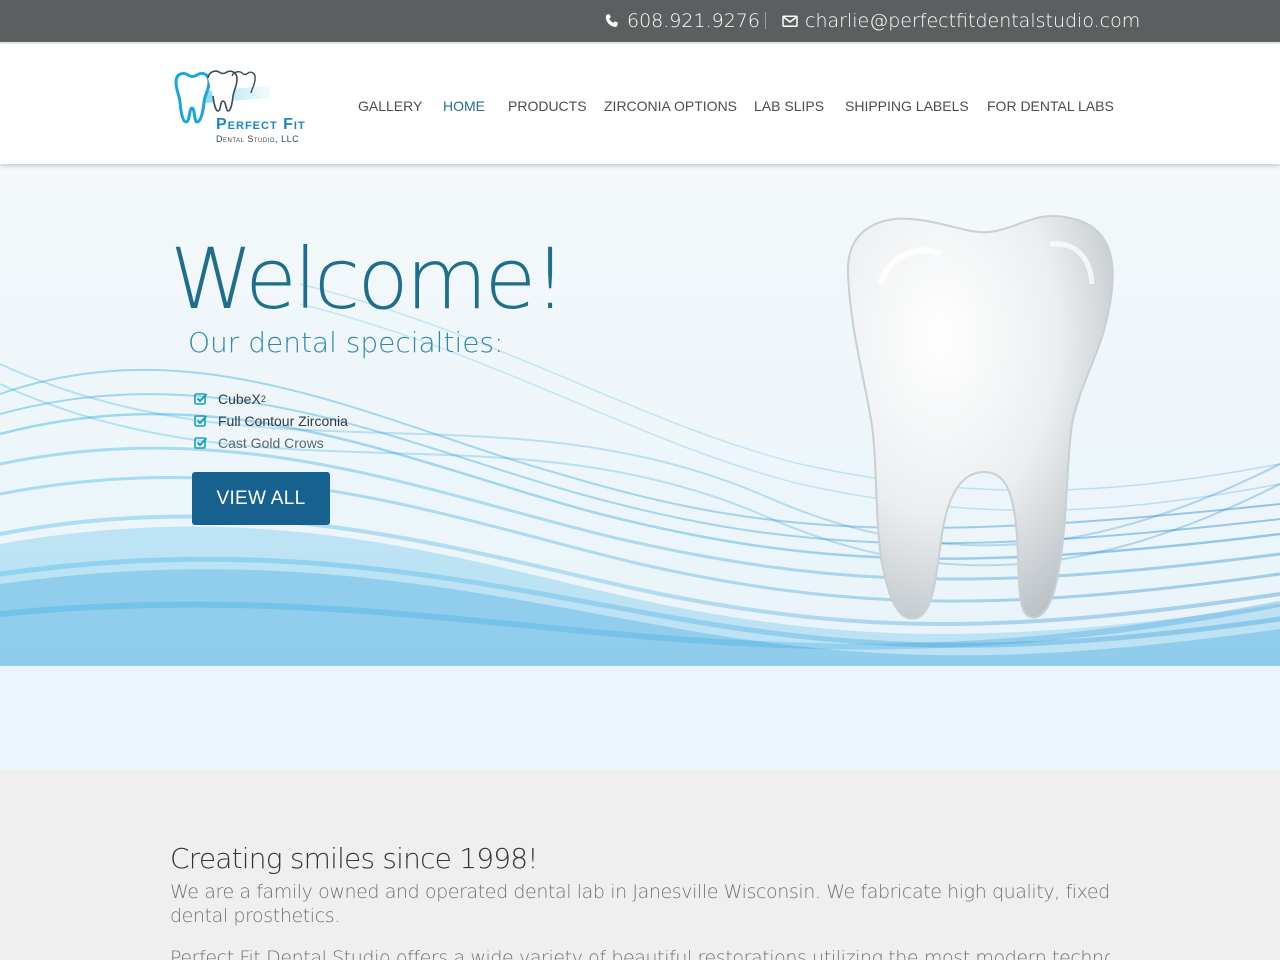 Image resolution: width=1280 pixels, height=960 pixels. I want to click on email-link: charlie@perfectfitdentalstudio.com, so click(961, 21).